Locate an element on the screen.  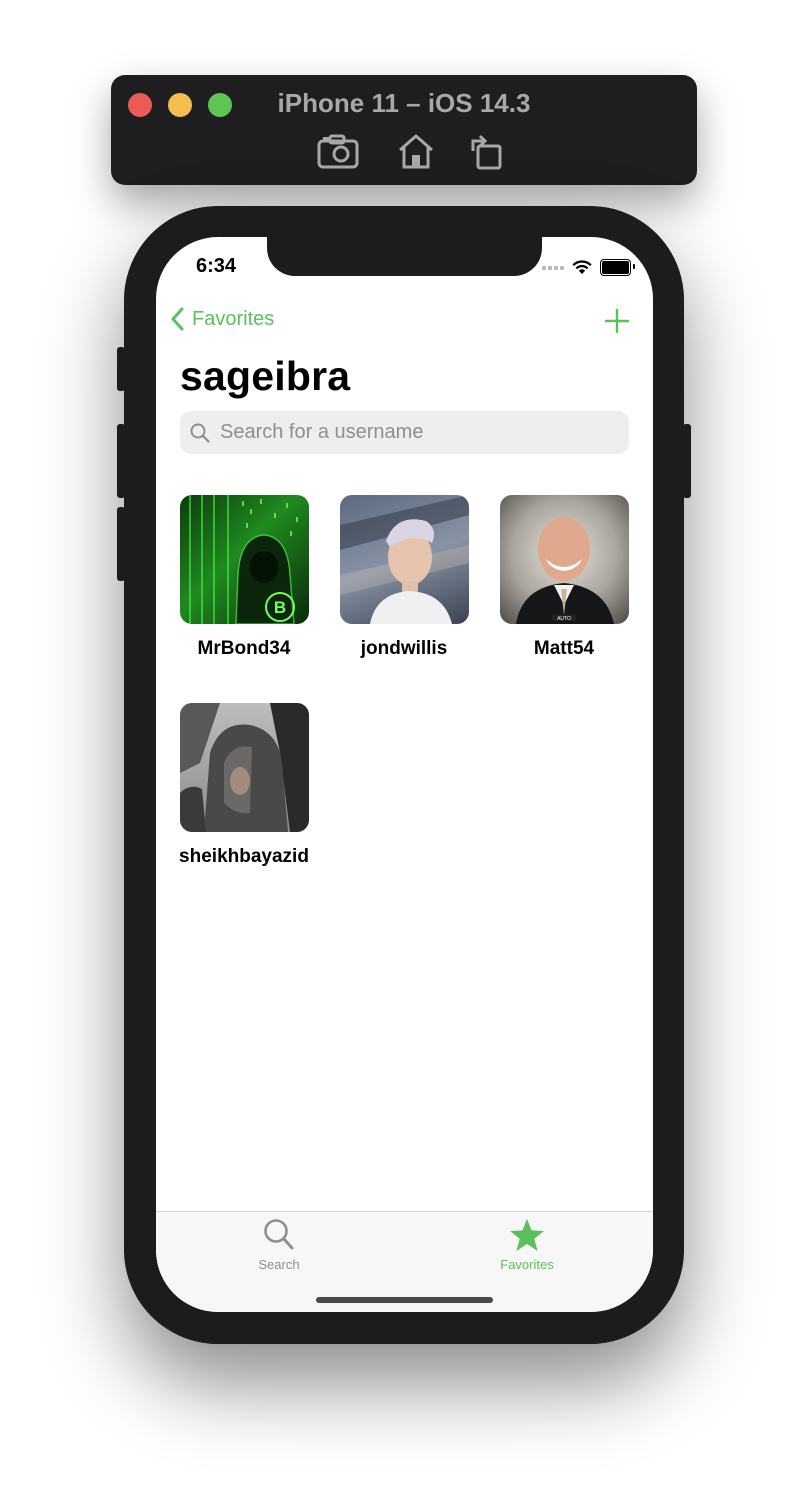
search-bar is located at coordinates (404, 432).